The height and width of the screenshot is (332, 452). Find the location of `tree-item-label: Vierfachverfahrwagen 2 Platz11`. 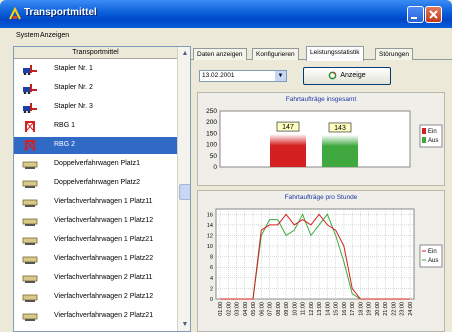

tree-item-label: Vierfachverfahrwagen 2 Platz11 is located at coordinates (103, 277).